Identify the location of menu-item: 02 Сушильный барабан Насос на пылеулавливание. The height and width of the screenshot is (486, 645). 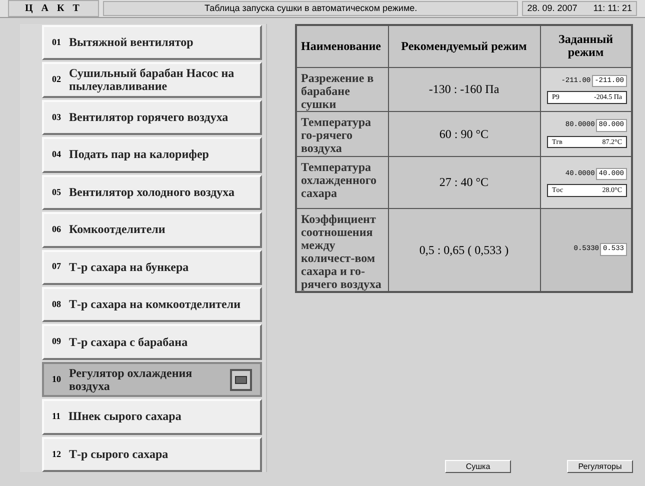
(152, 80).